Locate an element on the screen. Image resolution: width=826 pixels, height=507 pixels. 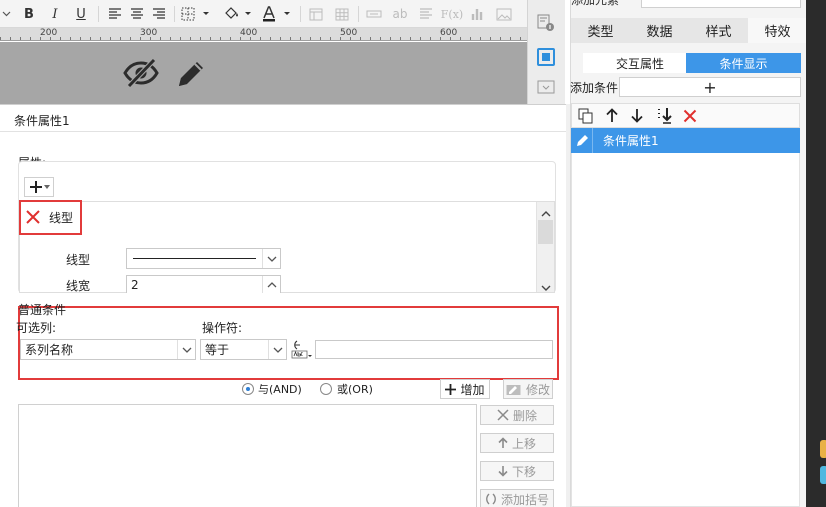
add-bracket-label: 添加括号 is located at coordinates (524, 499).